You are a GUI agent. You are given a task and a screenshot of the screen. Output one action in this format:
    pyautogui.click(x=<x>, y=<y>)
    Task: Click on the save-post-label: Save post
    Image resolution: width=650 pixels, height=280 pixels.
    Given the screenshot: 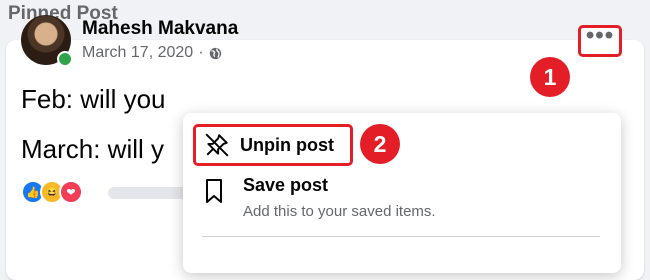 What is the action you would take?
    pyautogui.click(x=286, y=185)
    